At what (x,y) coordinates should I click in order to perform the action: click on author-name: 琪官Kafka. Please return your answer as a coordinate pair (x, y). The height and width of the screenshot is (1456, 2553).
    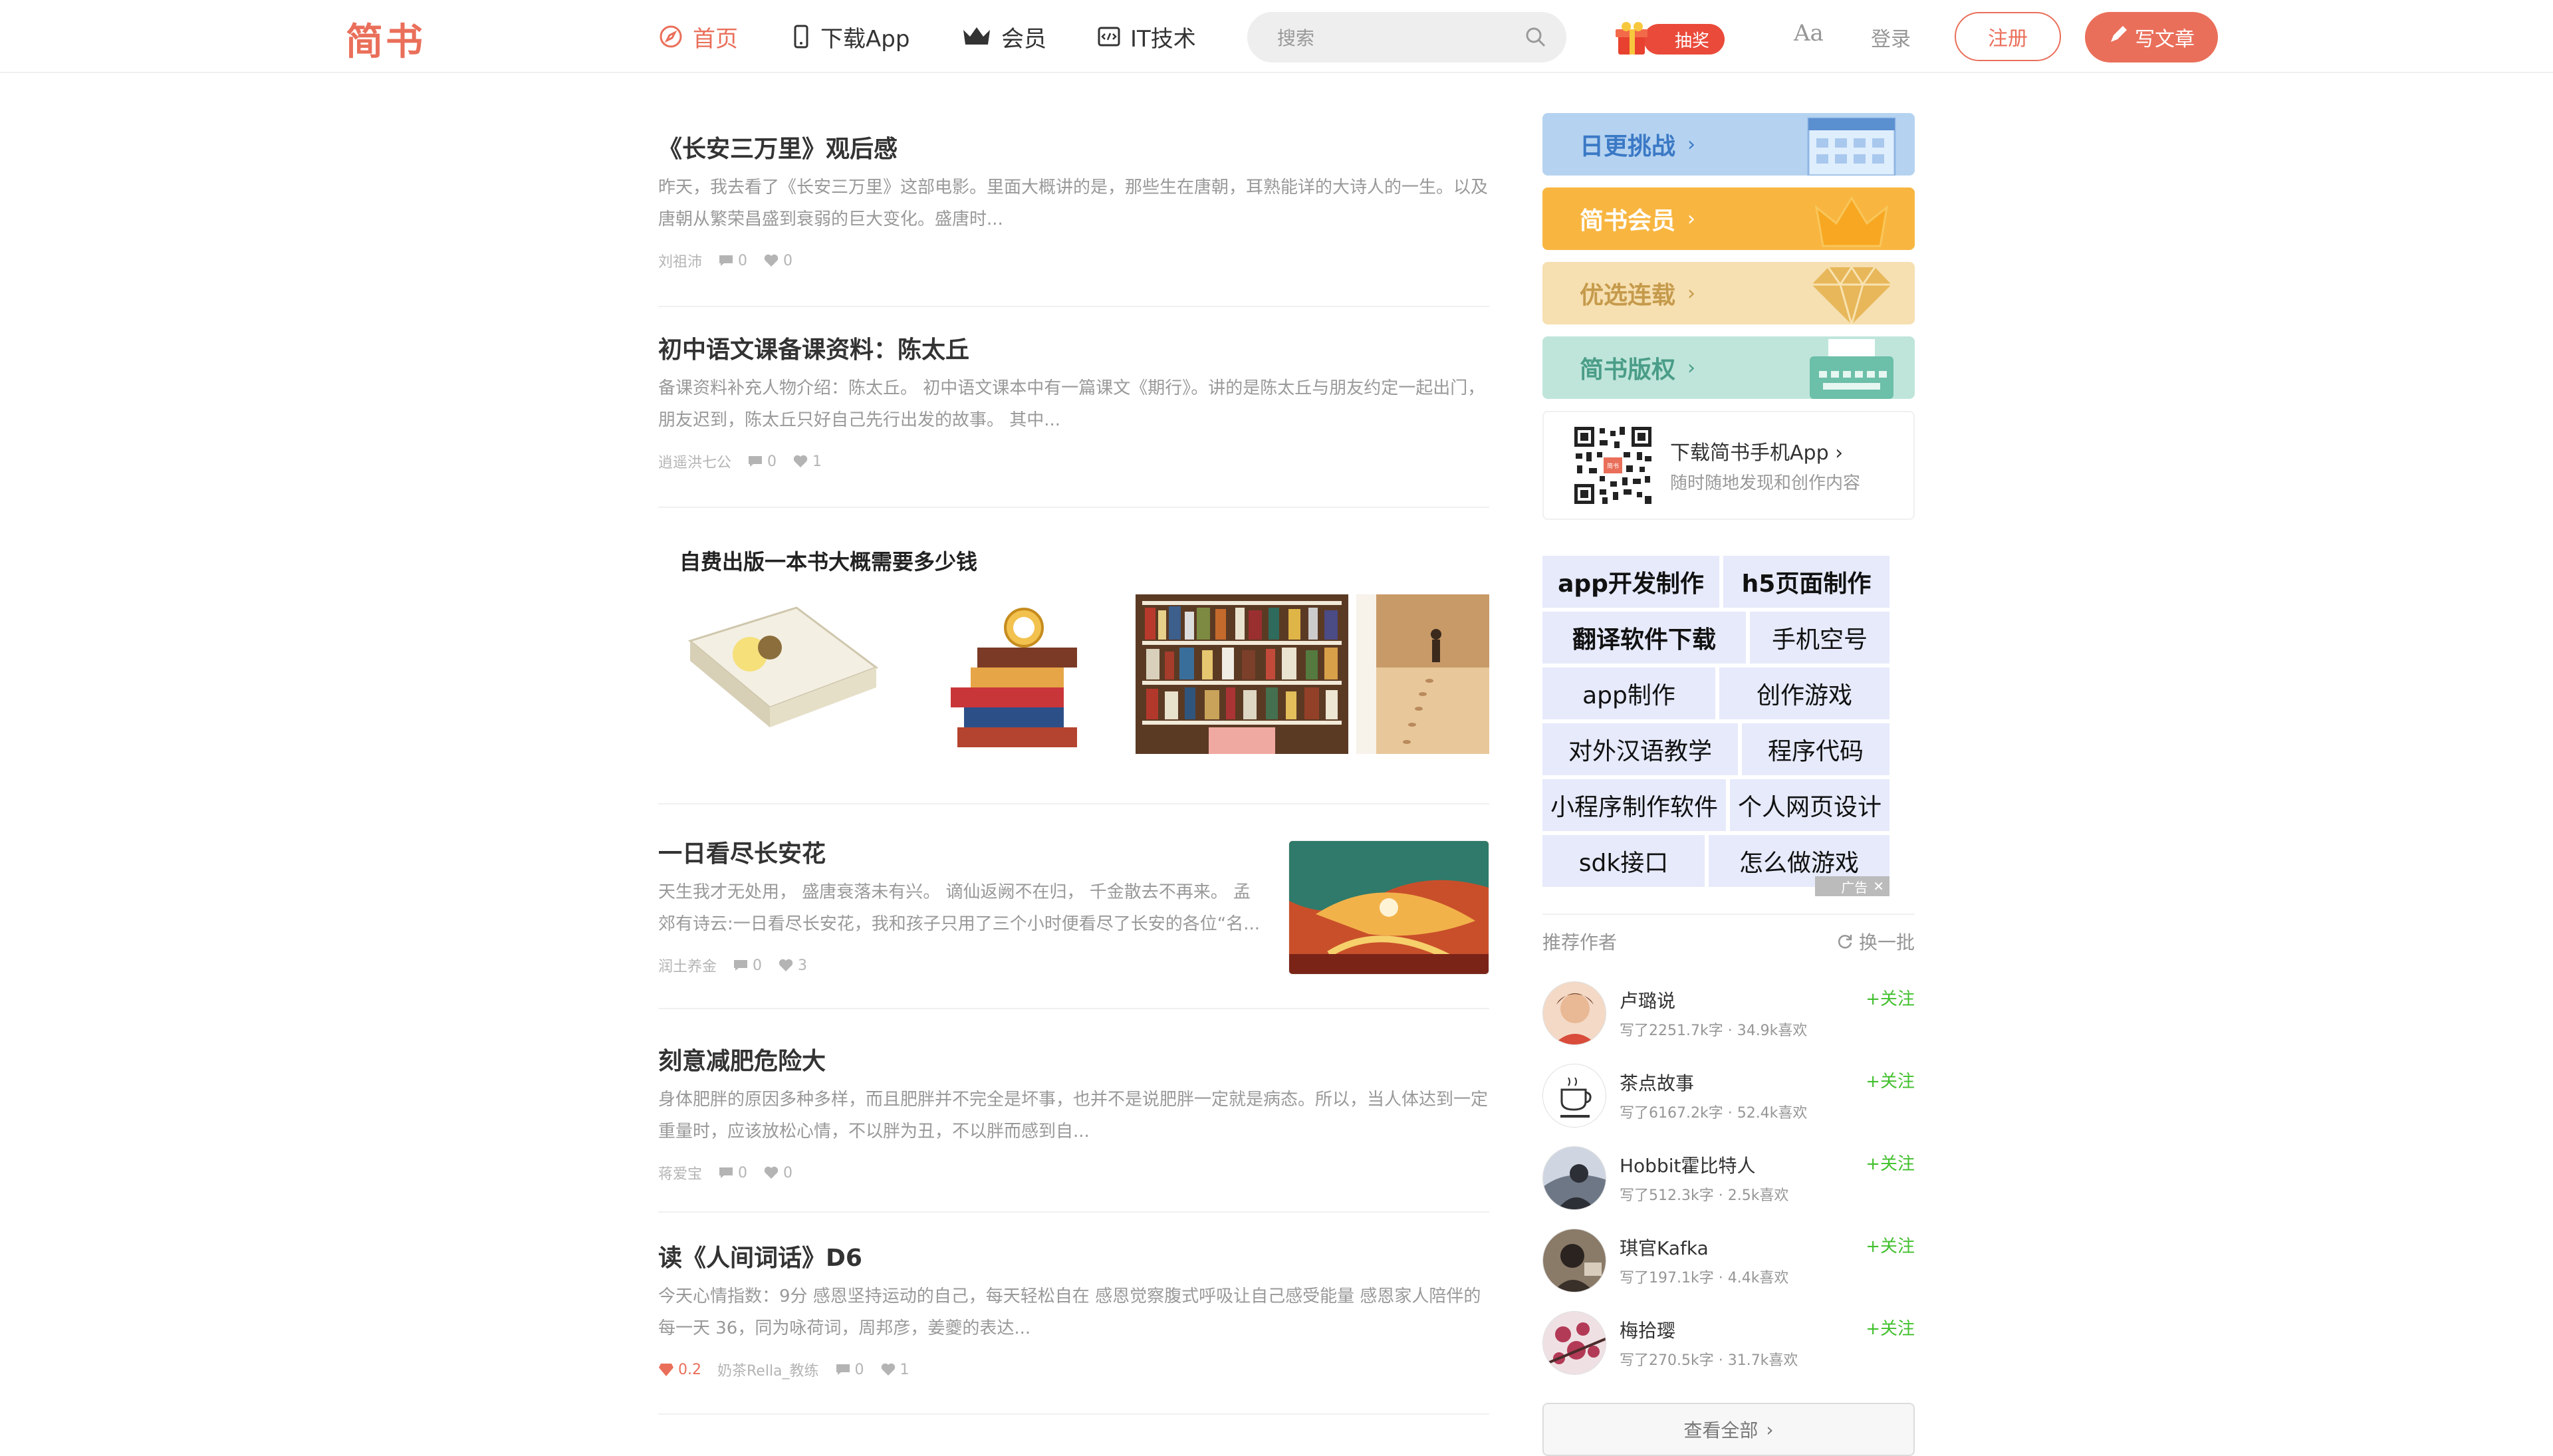
    Looking at the image, I should click on (1664, 1247).